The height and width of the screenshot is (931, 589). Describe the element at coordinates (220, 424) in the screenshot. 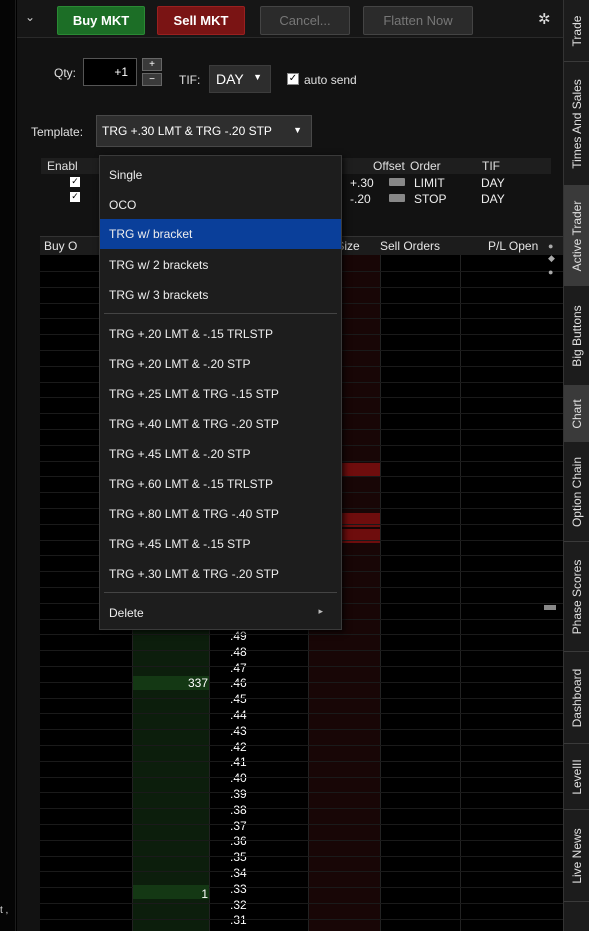

I see `menu-item-template: TRG +.40 LMT & TRG -.20 STP` at that location.